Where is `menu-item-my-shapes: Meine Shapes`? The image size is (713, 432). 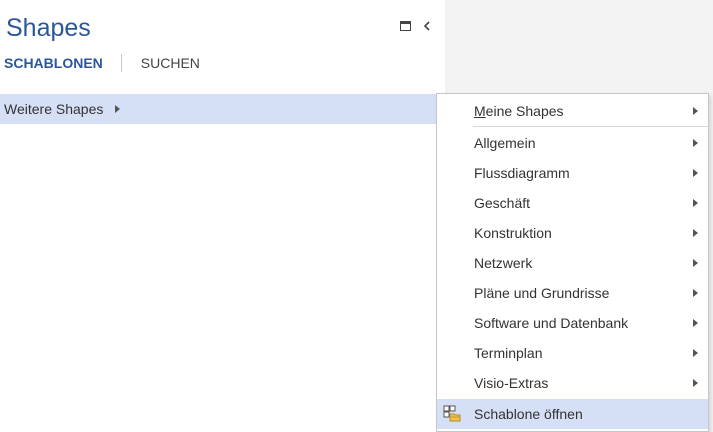
menu-item-my-shapes: Meine Shapes is located at coordinates (572, 111).